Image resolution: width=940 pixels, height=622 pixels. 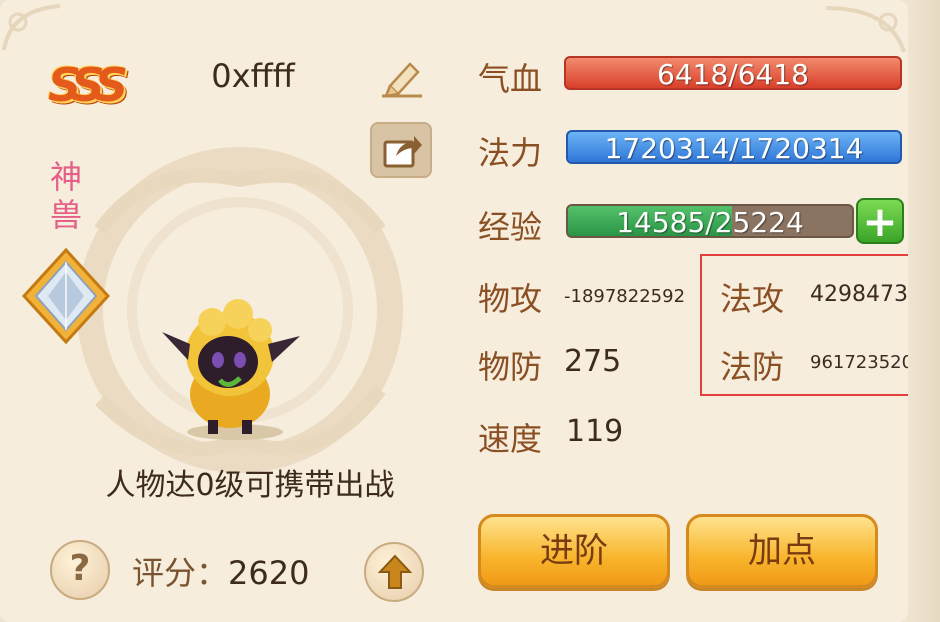 What do you see at coordinates (66, 296) in the screenshot?
I see `diamond-gem-icon` at bounding box center [66, 296].